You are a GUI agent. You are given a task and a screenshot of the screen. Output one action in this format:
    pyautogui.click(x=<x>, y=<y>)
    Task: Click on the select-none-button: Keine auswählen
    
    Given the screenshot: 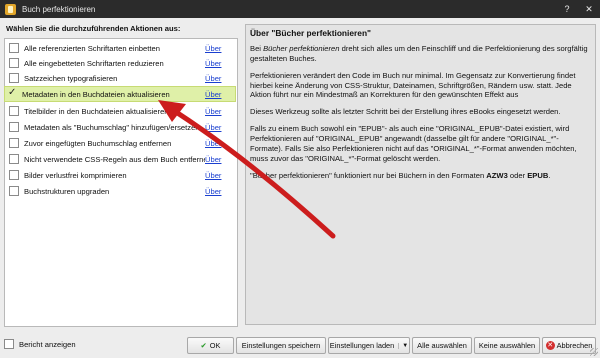 What is the action you would take?
    pyautogui.click(x=507, y=345)
    